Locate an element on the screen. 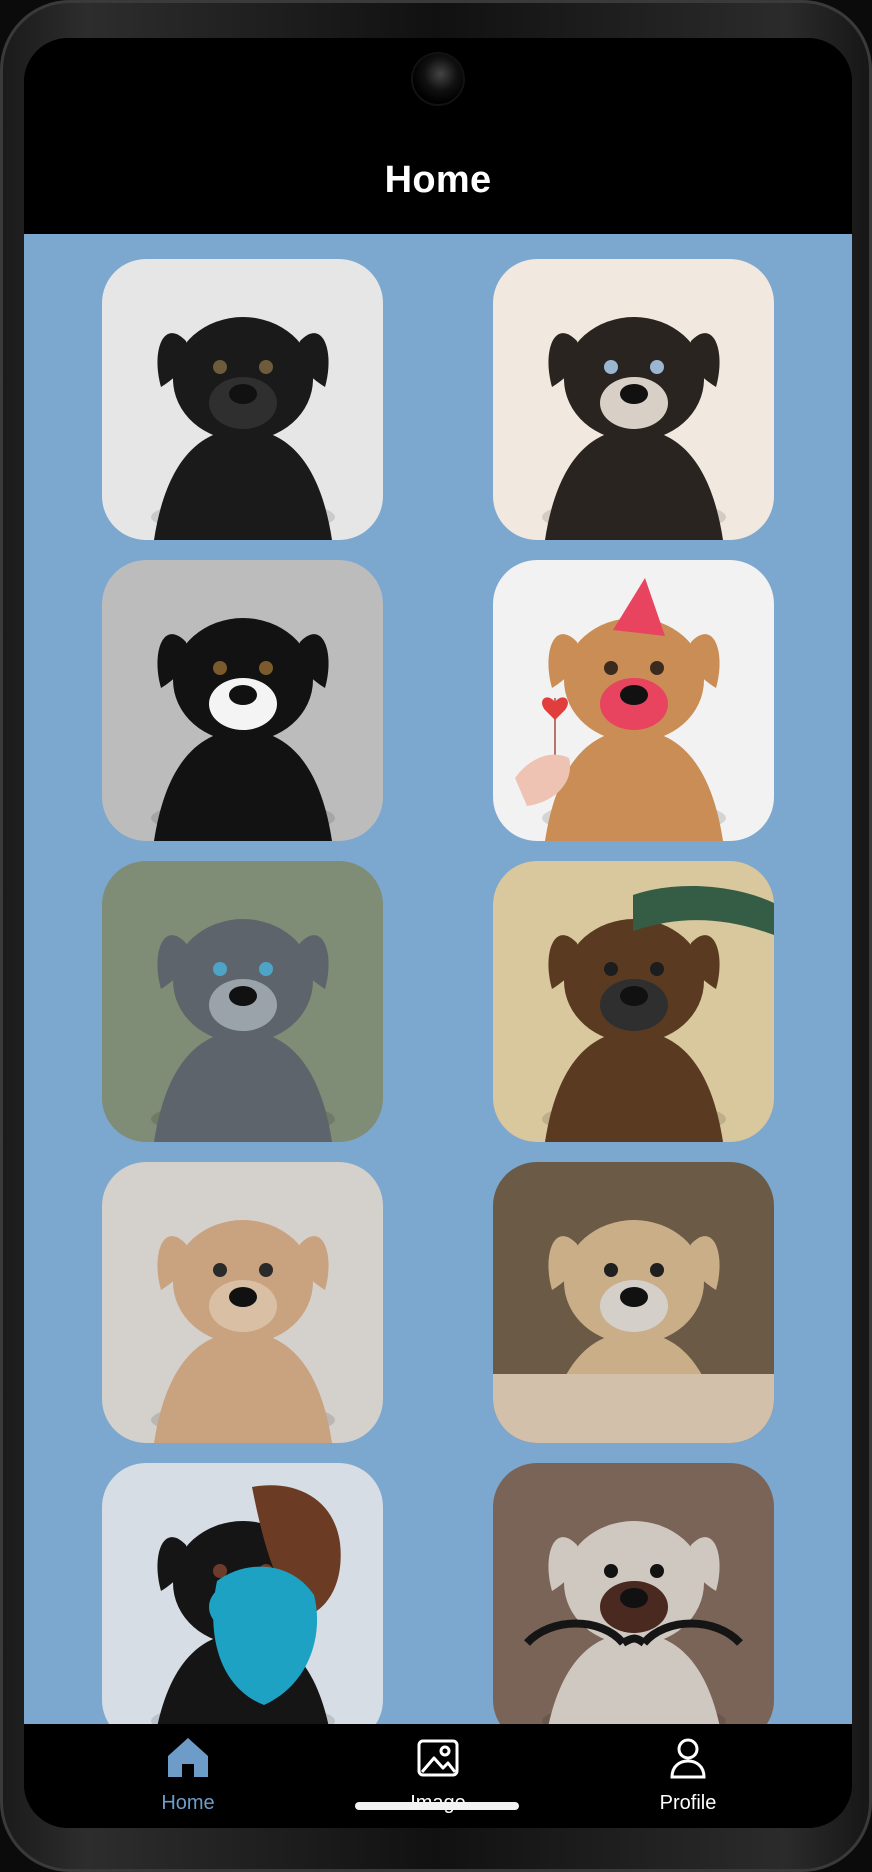 Image resolution: width=872 pixels, height=1872 pixels. bottom-navigation: Home Image Profile is located at coordinates (438, 1776).